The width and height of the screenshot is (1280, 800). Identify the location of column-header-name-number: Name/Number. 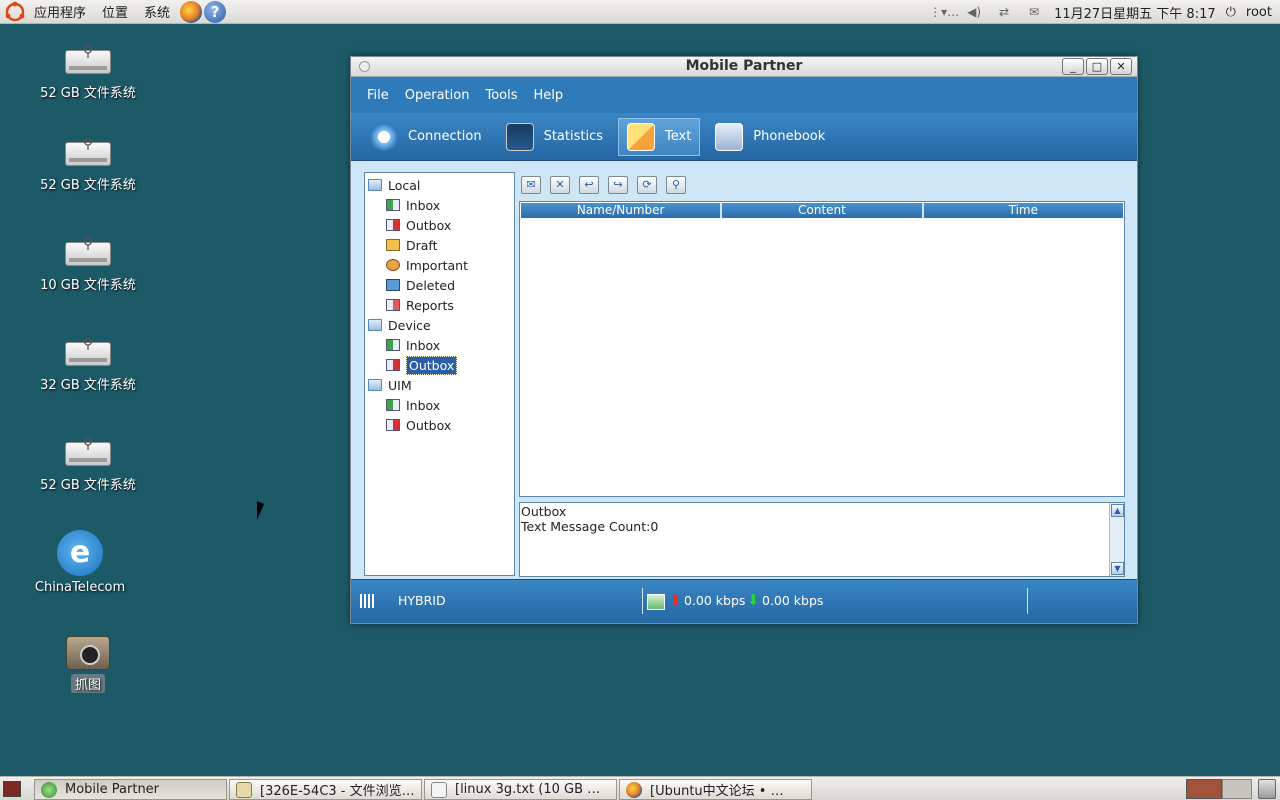
(622, 210).